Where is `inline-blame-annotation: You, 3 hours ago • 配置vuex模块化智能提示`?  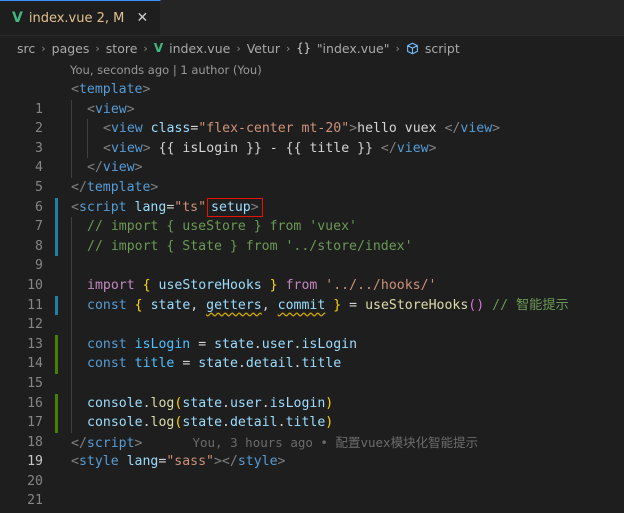
inline-blame-annotation: You, 3 hours ago • 配置vuex模块化智能提示 is located at coordinates (335, 442).